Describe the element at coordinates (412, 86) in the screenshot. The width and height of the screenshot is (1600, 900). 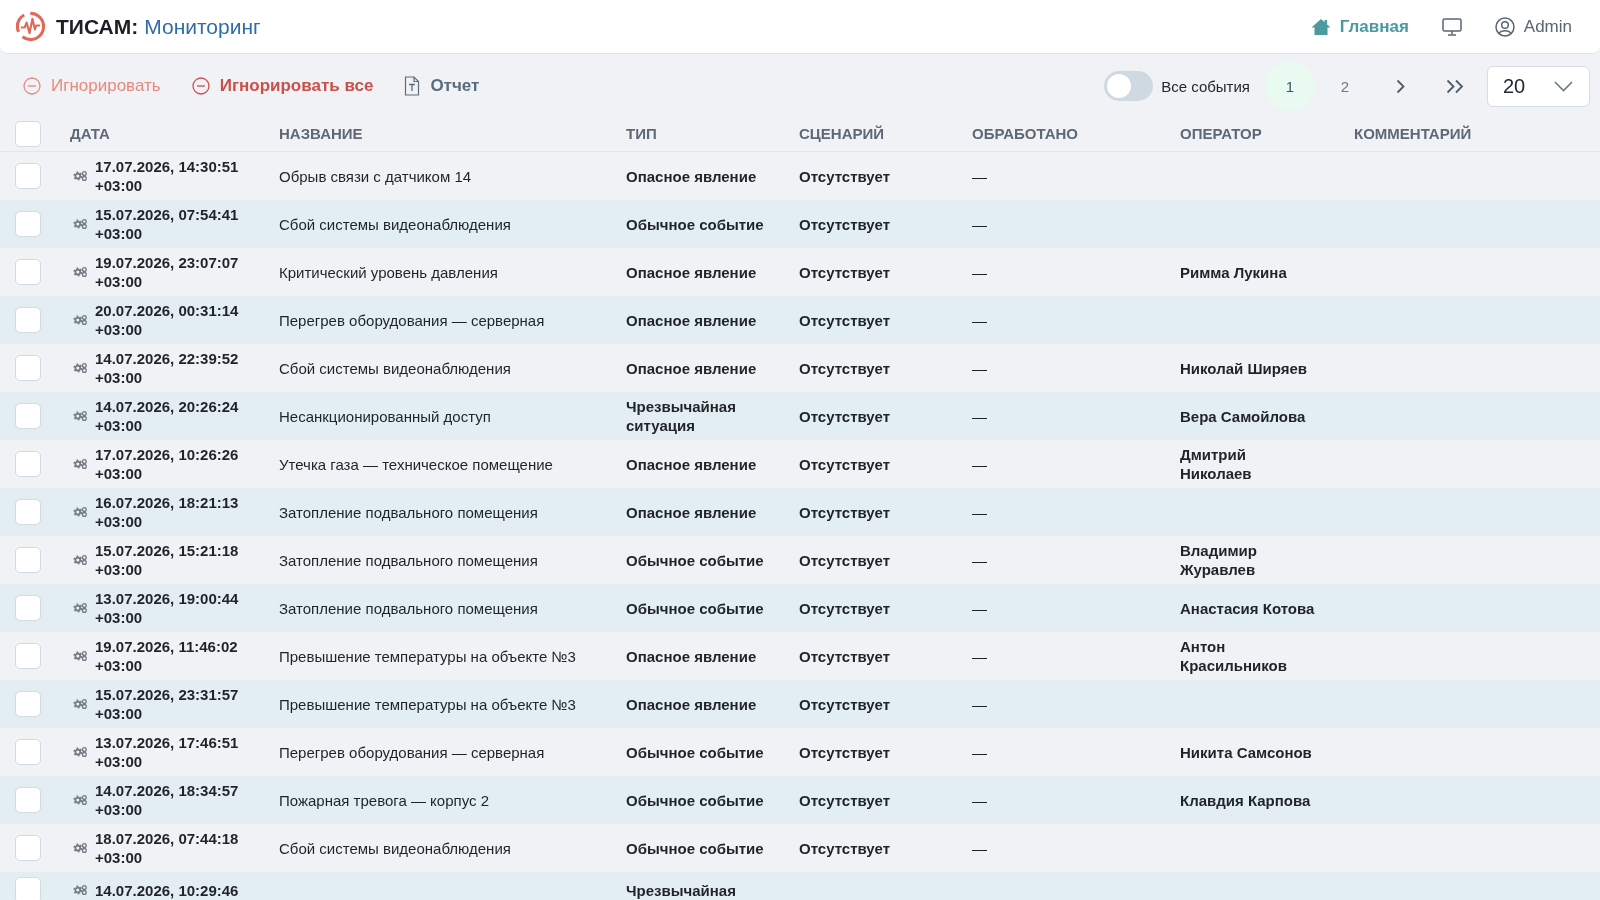
I see `document-icon` at that location.